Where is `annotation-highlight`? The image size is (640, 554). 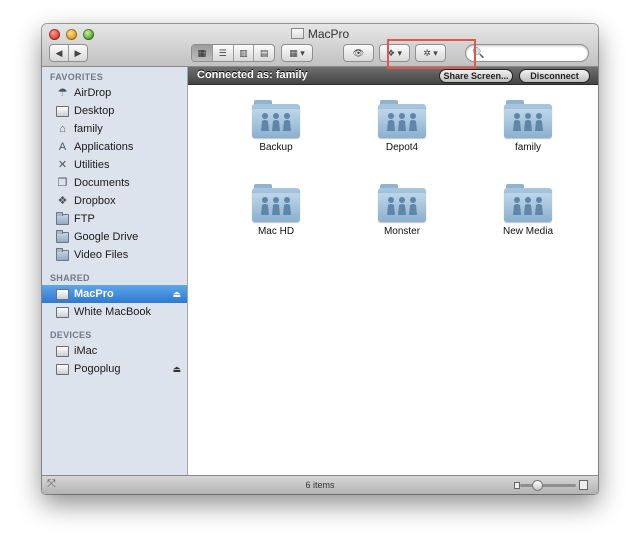
annotation-highlight is located at coordinates (431, 54).